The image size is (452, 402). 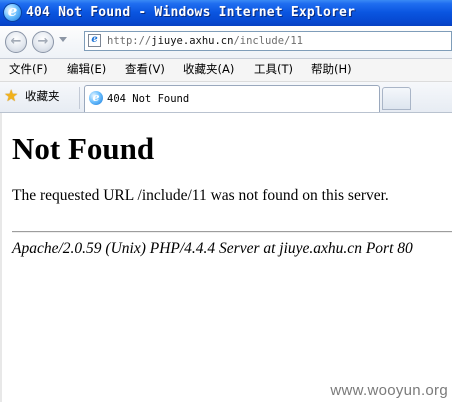 I want to click on menu-favorites: 收藏夹(A), so click(x=208, y=69).